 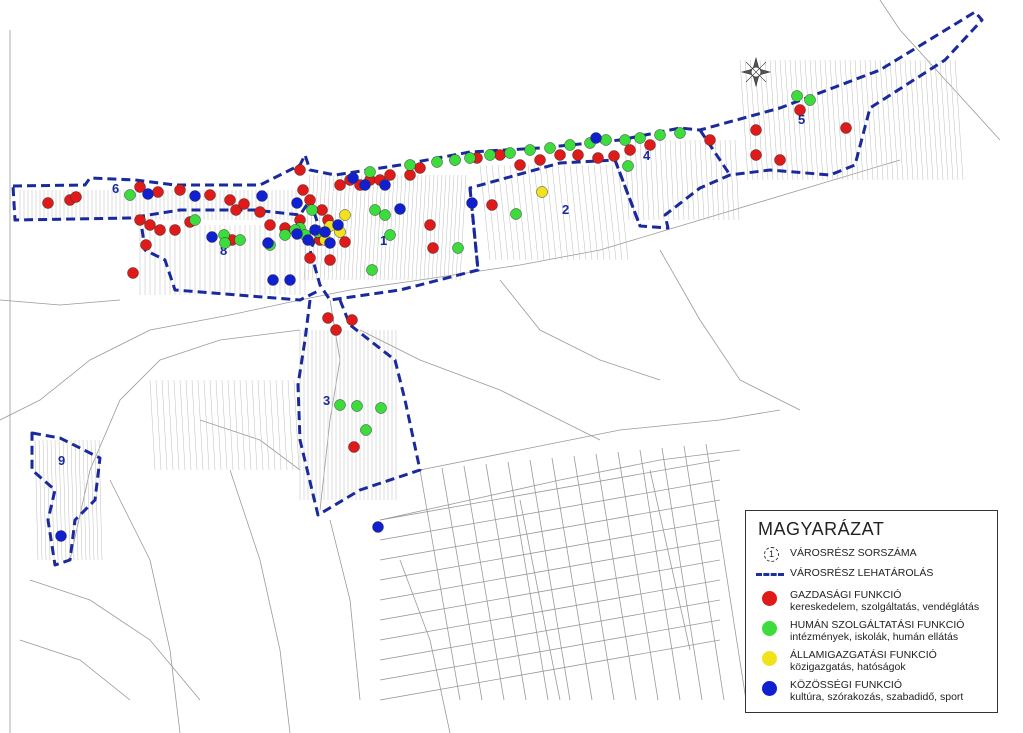 What do you see at coordinates (769, 628) in the screenshot?
I see `green-dot-icon` at bounding box center [769, 628].